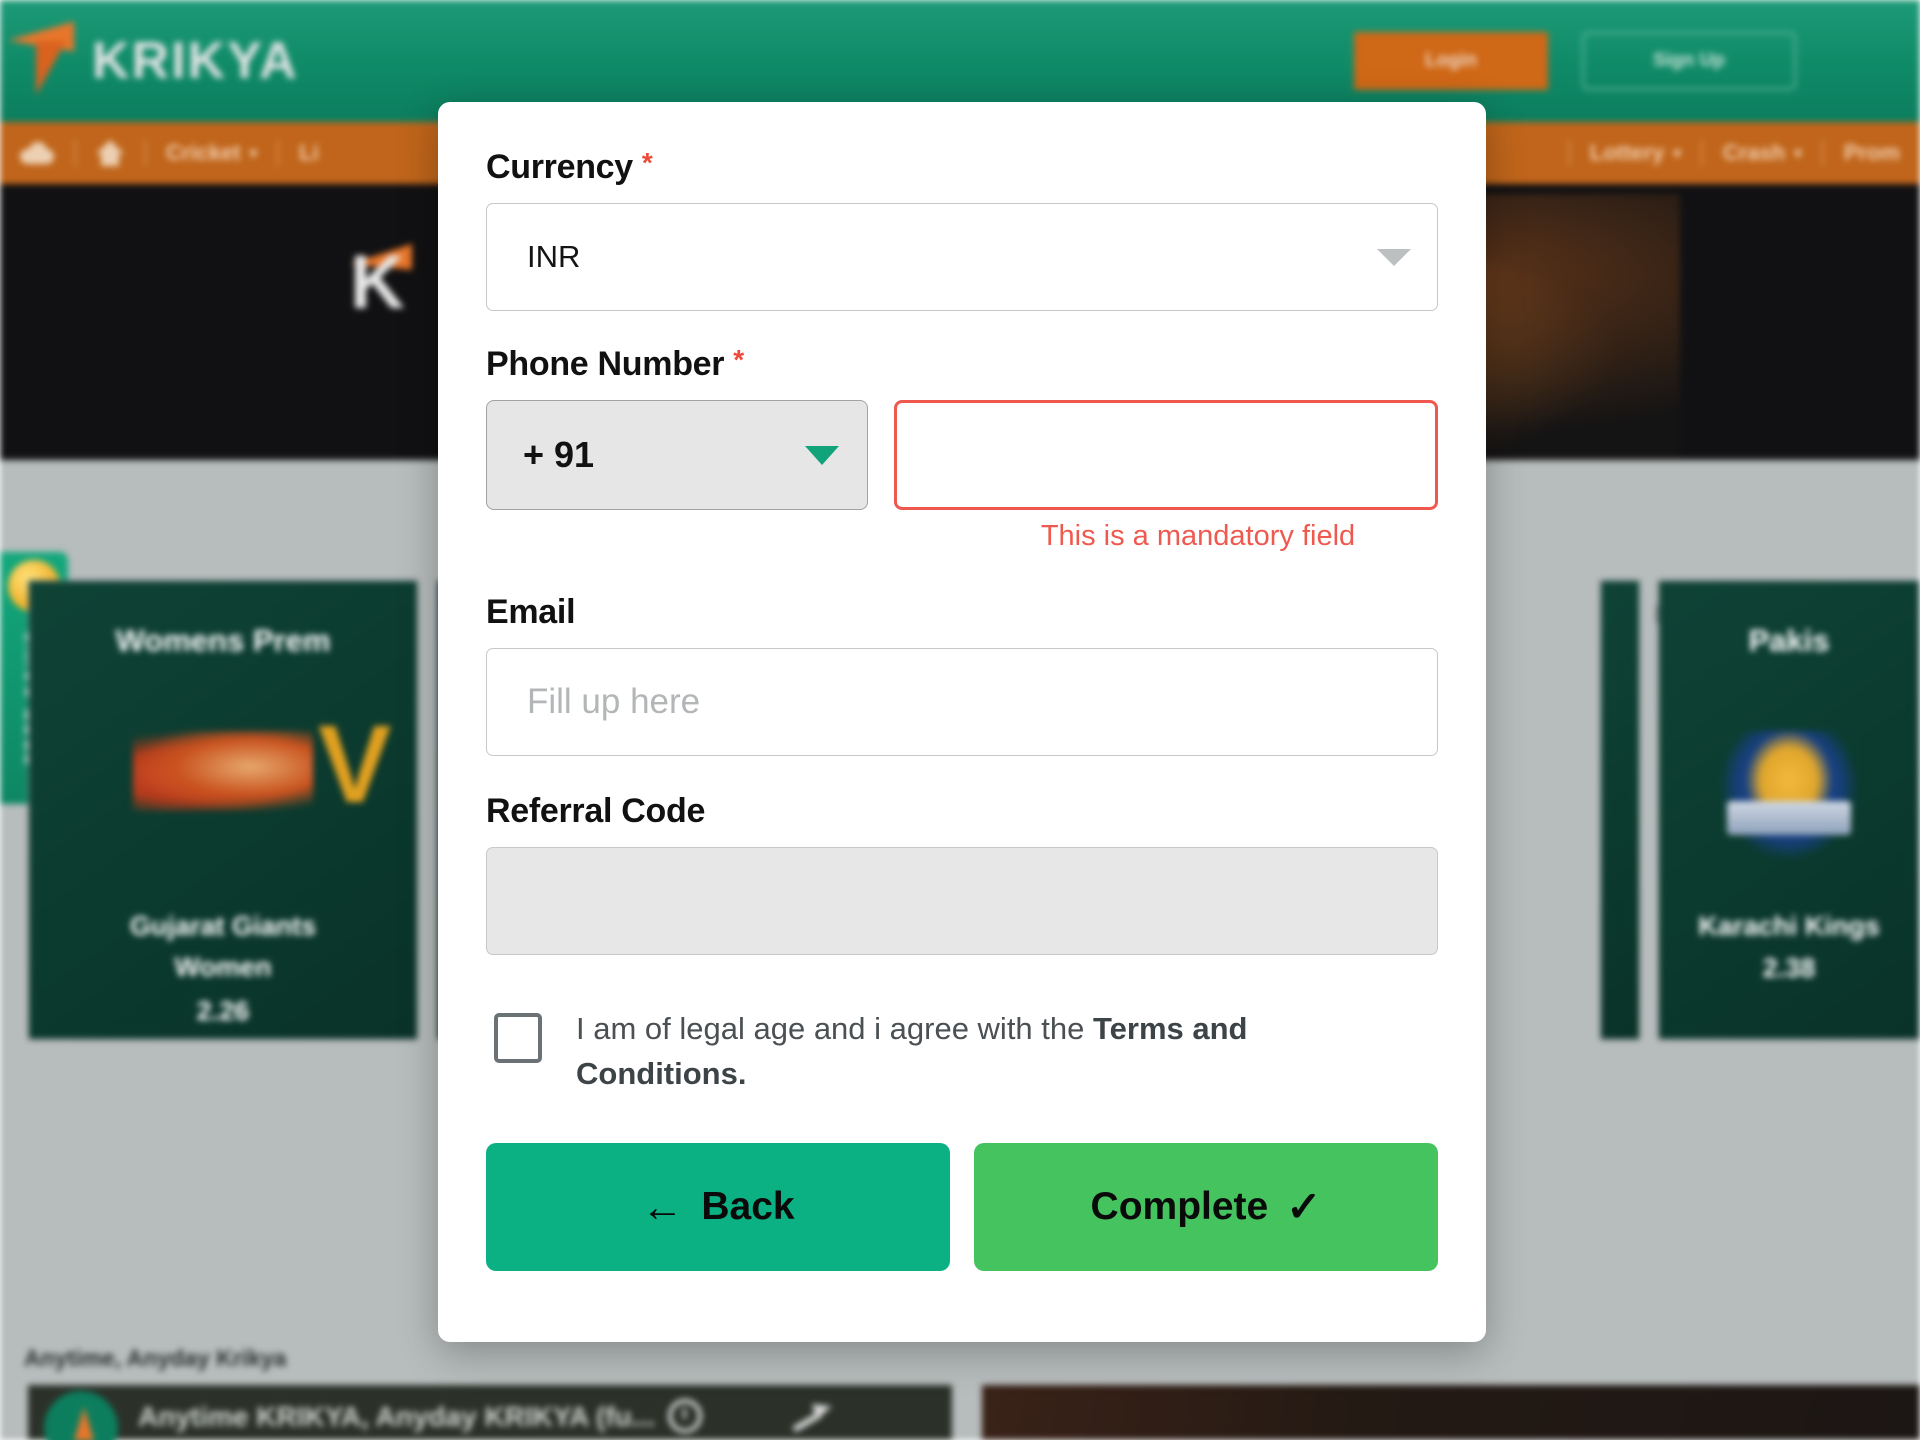  Describe the element at coordinates (195, 61) in the screenshot. I see `brand-name: KRIKYA` at that location.